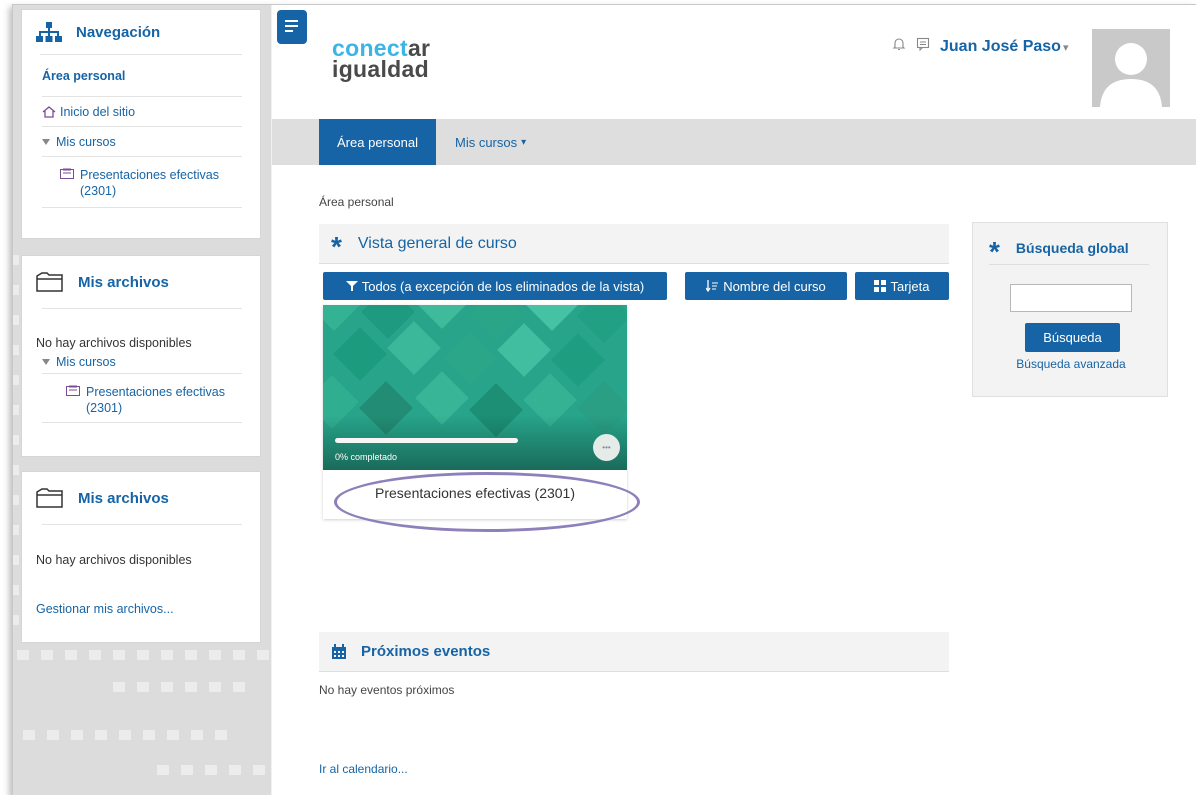  I want to click on files-block-2-empty: No hay archivos disponibles, so click(114, 560).